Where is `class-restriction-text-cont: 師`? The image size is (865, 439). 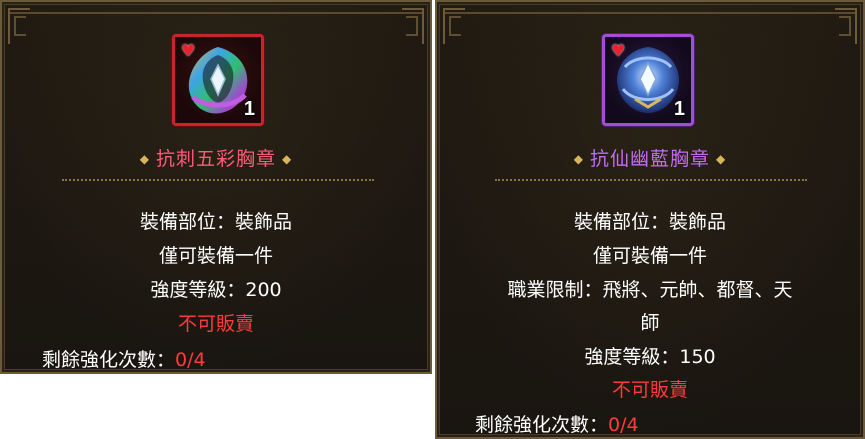 class-restriction-text-cont: 師 is located at coordinates (650, 323).